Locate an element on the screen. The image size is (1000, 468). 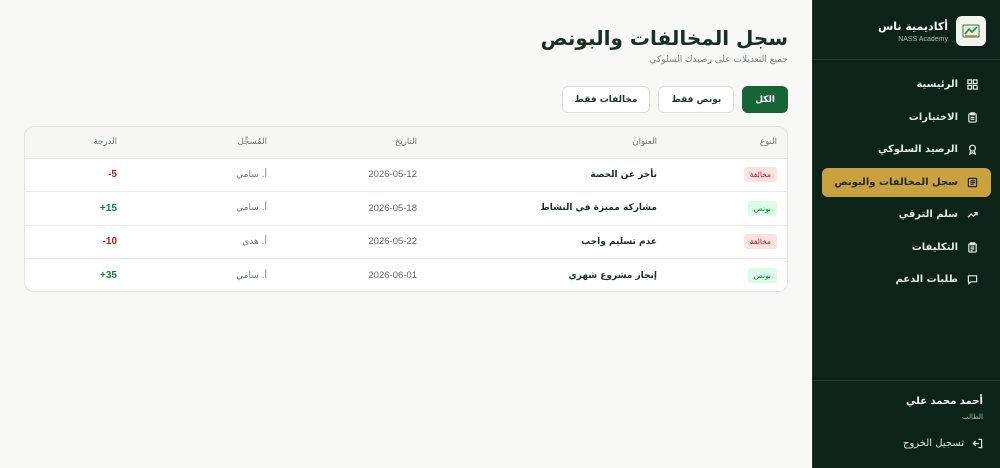
sidebar-item-label: سجل المخالفات والبونص is located at coordinates (896, 182).